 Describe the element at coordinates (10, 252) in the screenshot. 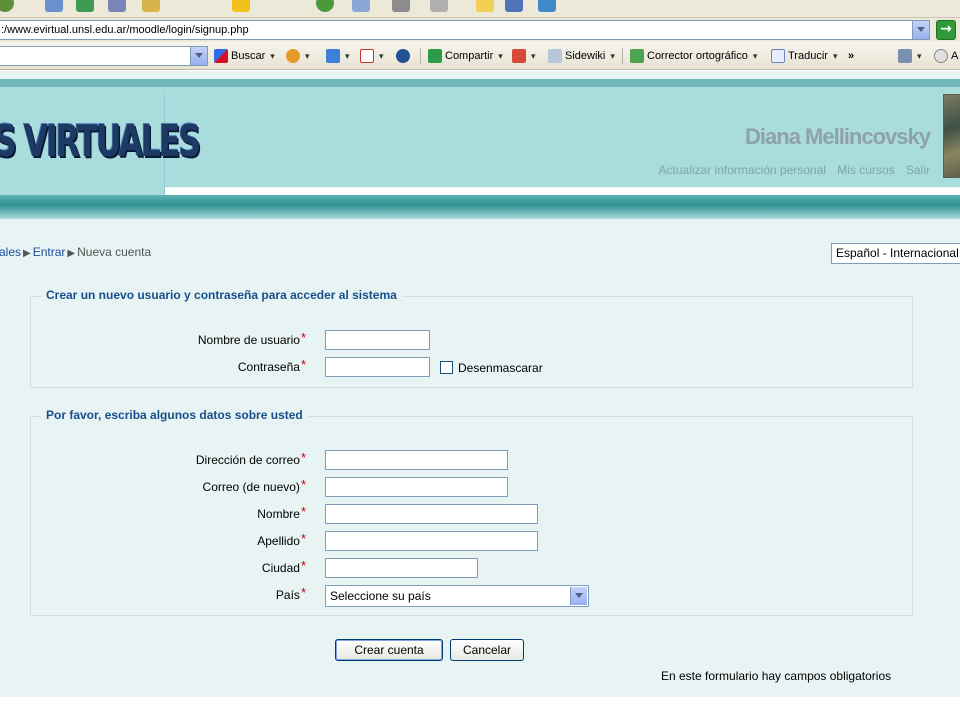

I see `breadcrumb-home-link: ales` at that location.